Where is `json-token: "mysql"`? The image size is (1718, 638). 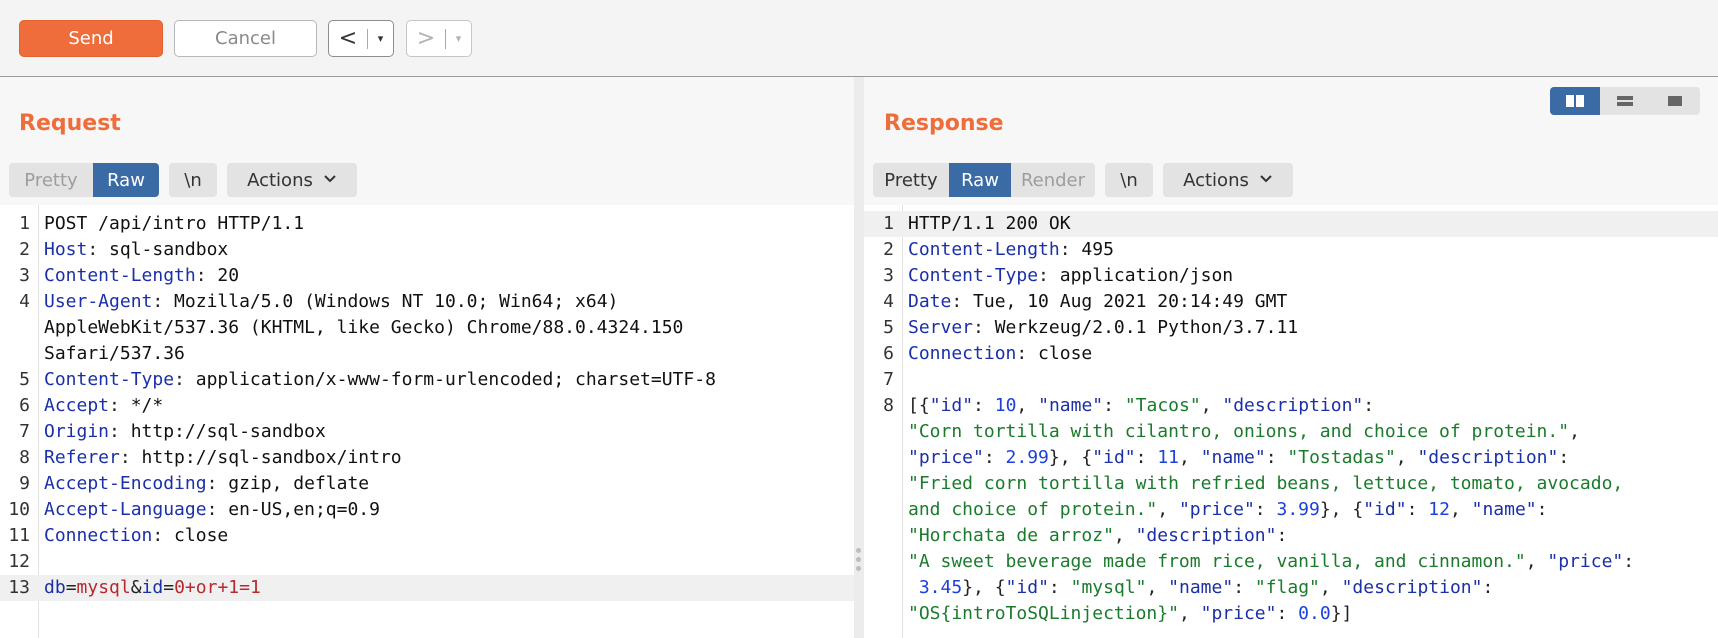
json-token: "mysql" is located at coordinates (1108, 587).